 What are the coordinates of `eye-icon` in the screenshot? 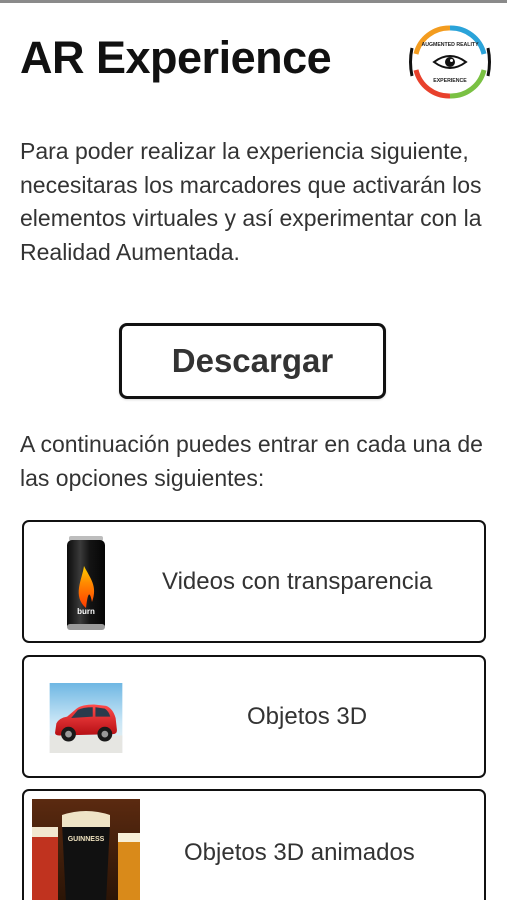 It's located at (450, 62).